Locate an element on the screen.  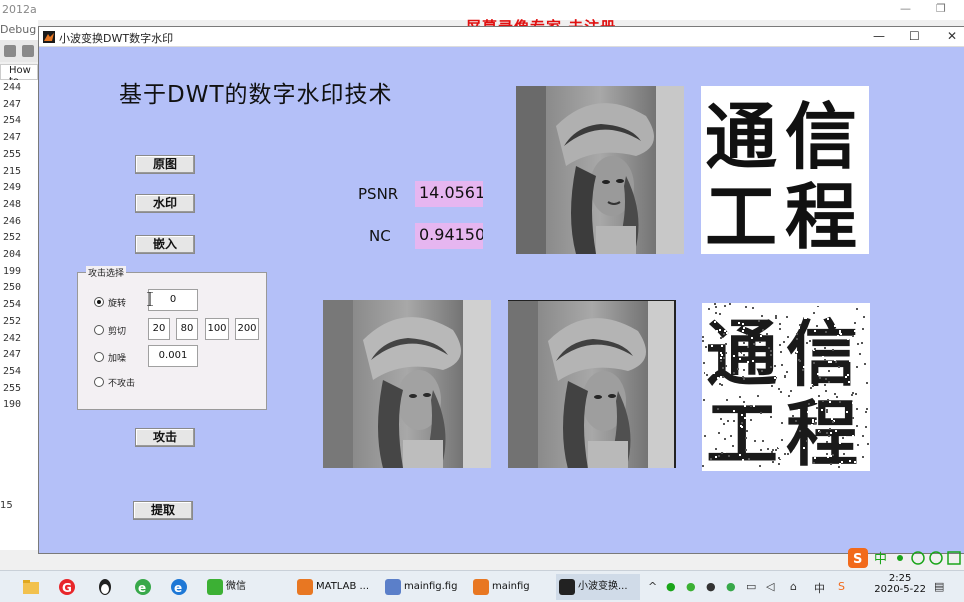
extract-button: 提取 is located at coordinates (163, 510).